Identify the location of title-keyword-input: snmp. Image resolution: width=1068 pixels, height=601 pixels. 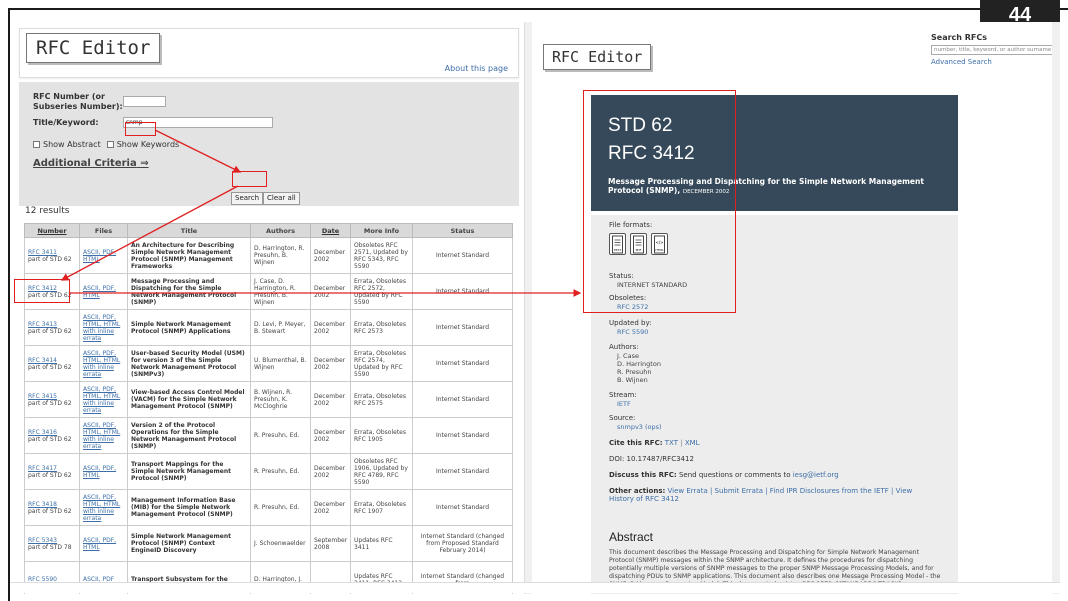
(198, 122).